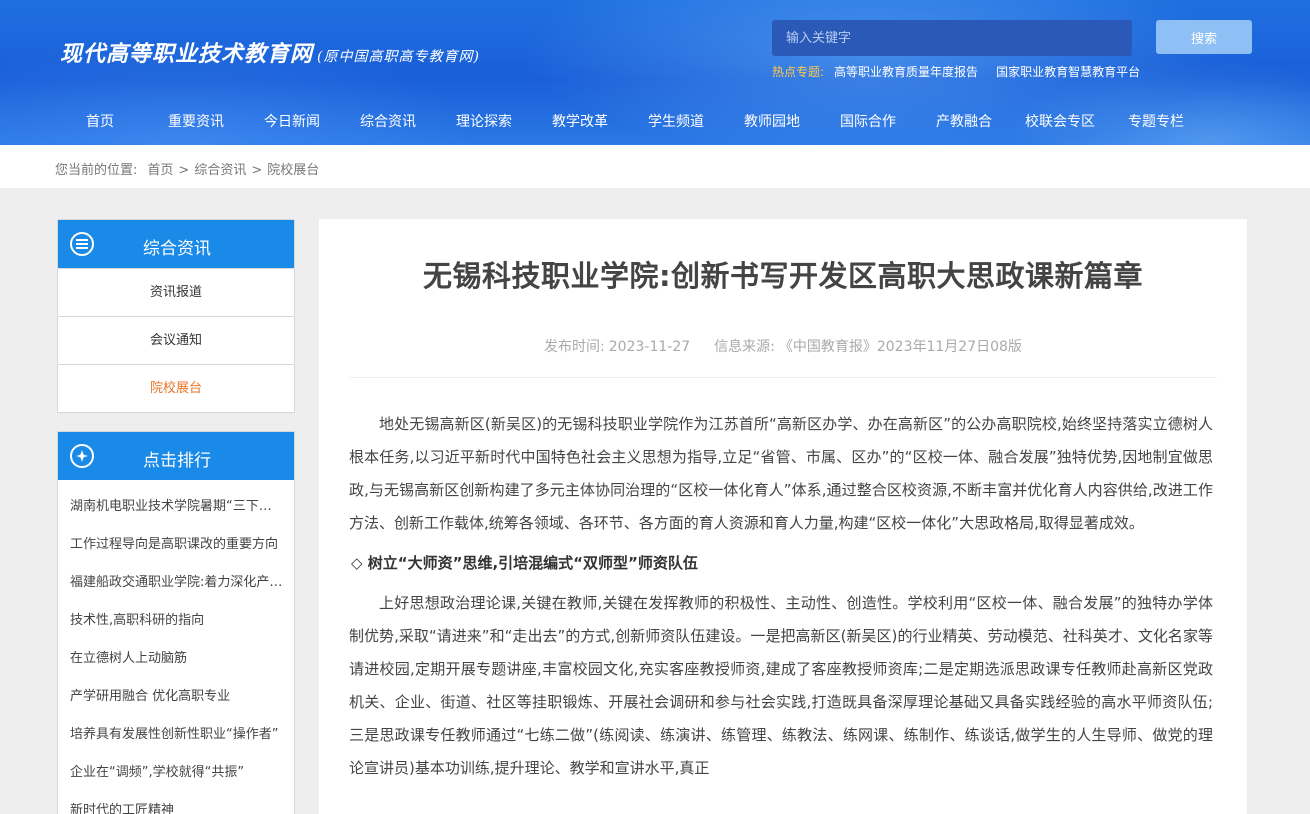 The height and width of the screenshot is (814, 1310). What do you see at coordinates (388, 122) in the screenshot?
I see `nav-general-news: 综合资讯` at bounding box center [388, 122].